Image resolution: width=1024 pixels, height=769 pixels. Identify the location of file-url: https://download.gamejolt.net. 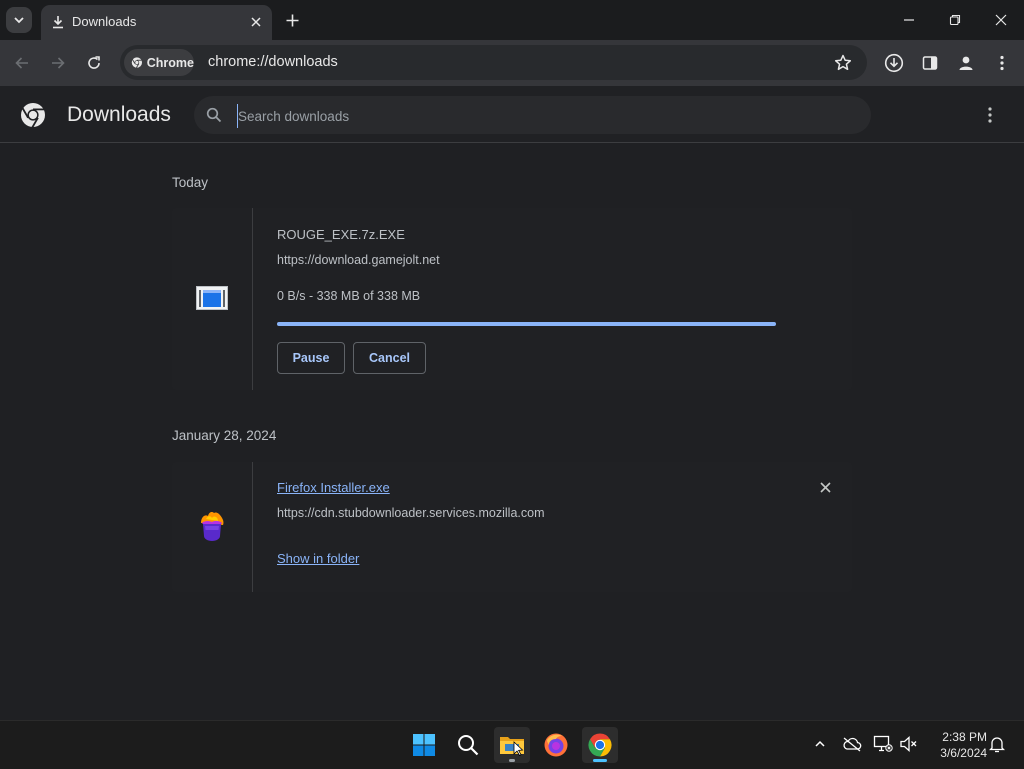
(358, 260).